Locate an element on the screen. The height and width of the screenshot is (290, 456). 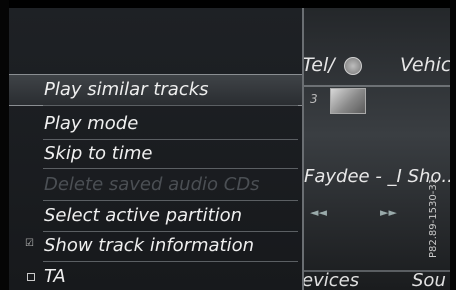
frame-left is located at coordinates (4, 145).